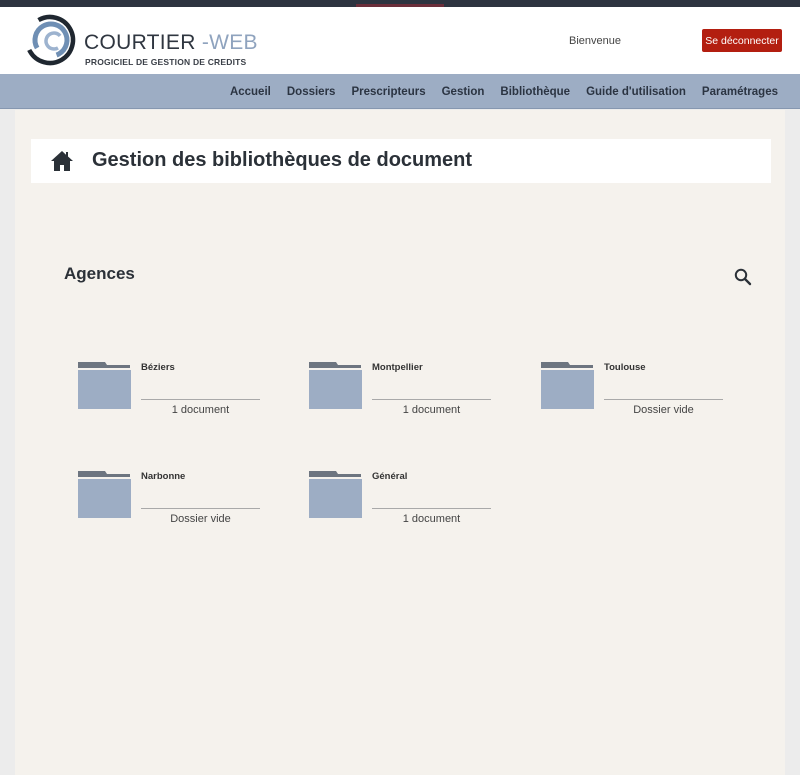 This screenshot has height=775, width=800. What do you see at coordinates (625, 367) in the screenshot?
I see `folder-name: Toulouse` at bounding box center [625, 367].